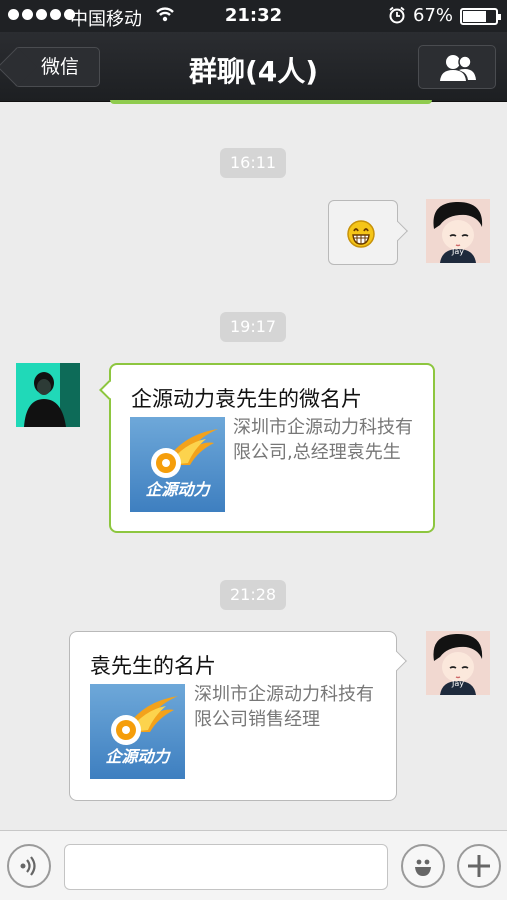  Describe the element at coordinates (253, 16) in the screenshot. I see `status-bar: 中国移动 21:32 67%` at that location.